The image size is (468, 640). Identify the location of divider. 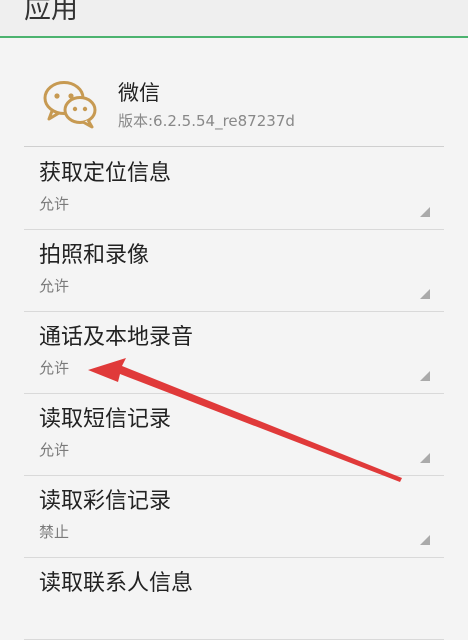
(234, 146).